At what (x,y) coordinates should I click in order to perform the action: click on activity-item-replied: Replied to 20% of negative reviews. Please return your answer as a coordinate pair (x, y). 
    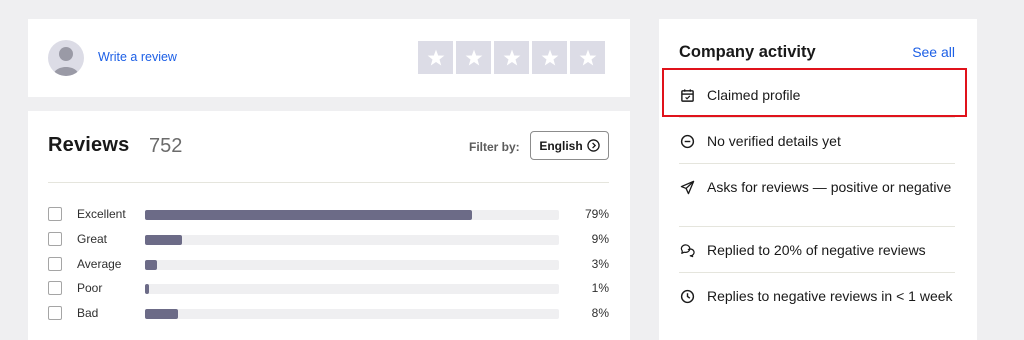
    Looking at the image, I should click on (817, 250).